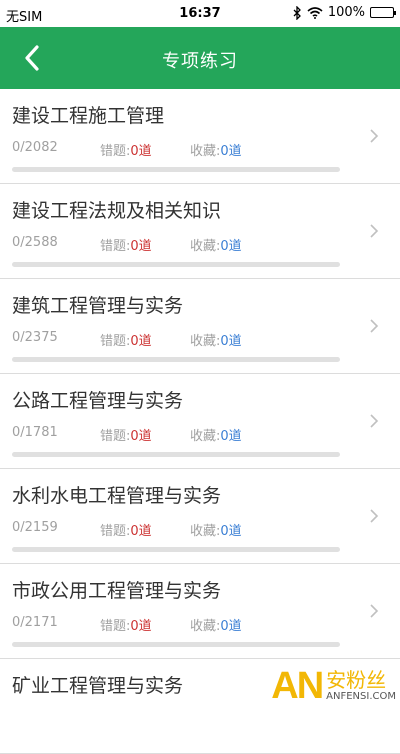  I want to click on progress-count: 0/2375, so click(35, 337).